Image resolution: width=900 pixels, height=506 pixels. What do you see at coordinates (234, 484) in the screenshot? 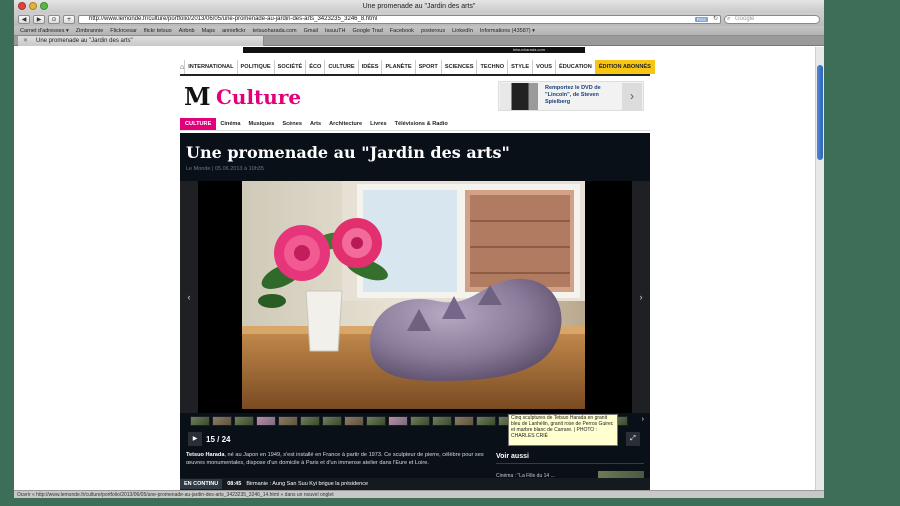
I see `ticker-time: 08:45` at bounding box center [234, 484].